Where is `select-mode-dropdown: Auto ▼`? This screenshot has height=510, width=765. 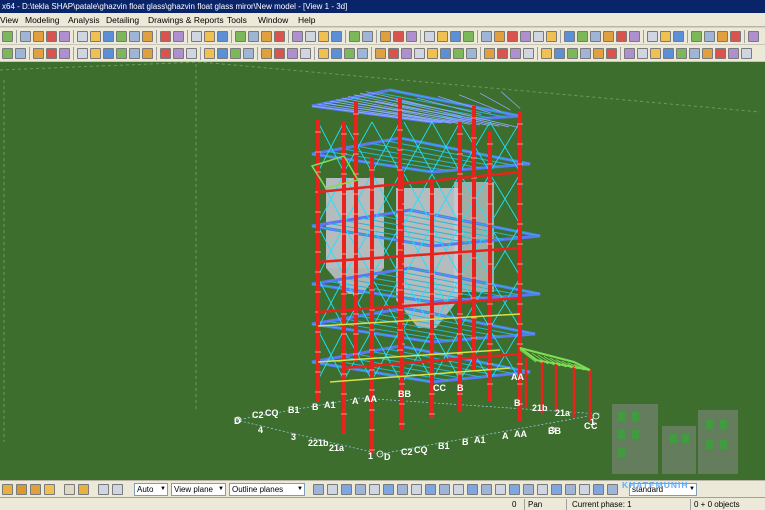 select-mode-dropdown: Auto ▼ is located at coordinates (151, 489).